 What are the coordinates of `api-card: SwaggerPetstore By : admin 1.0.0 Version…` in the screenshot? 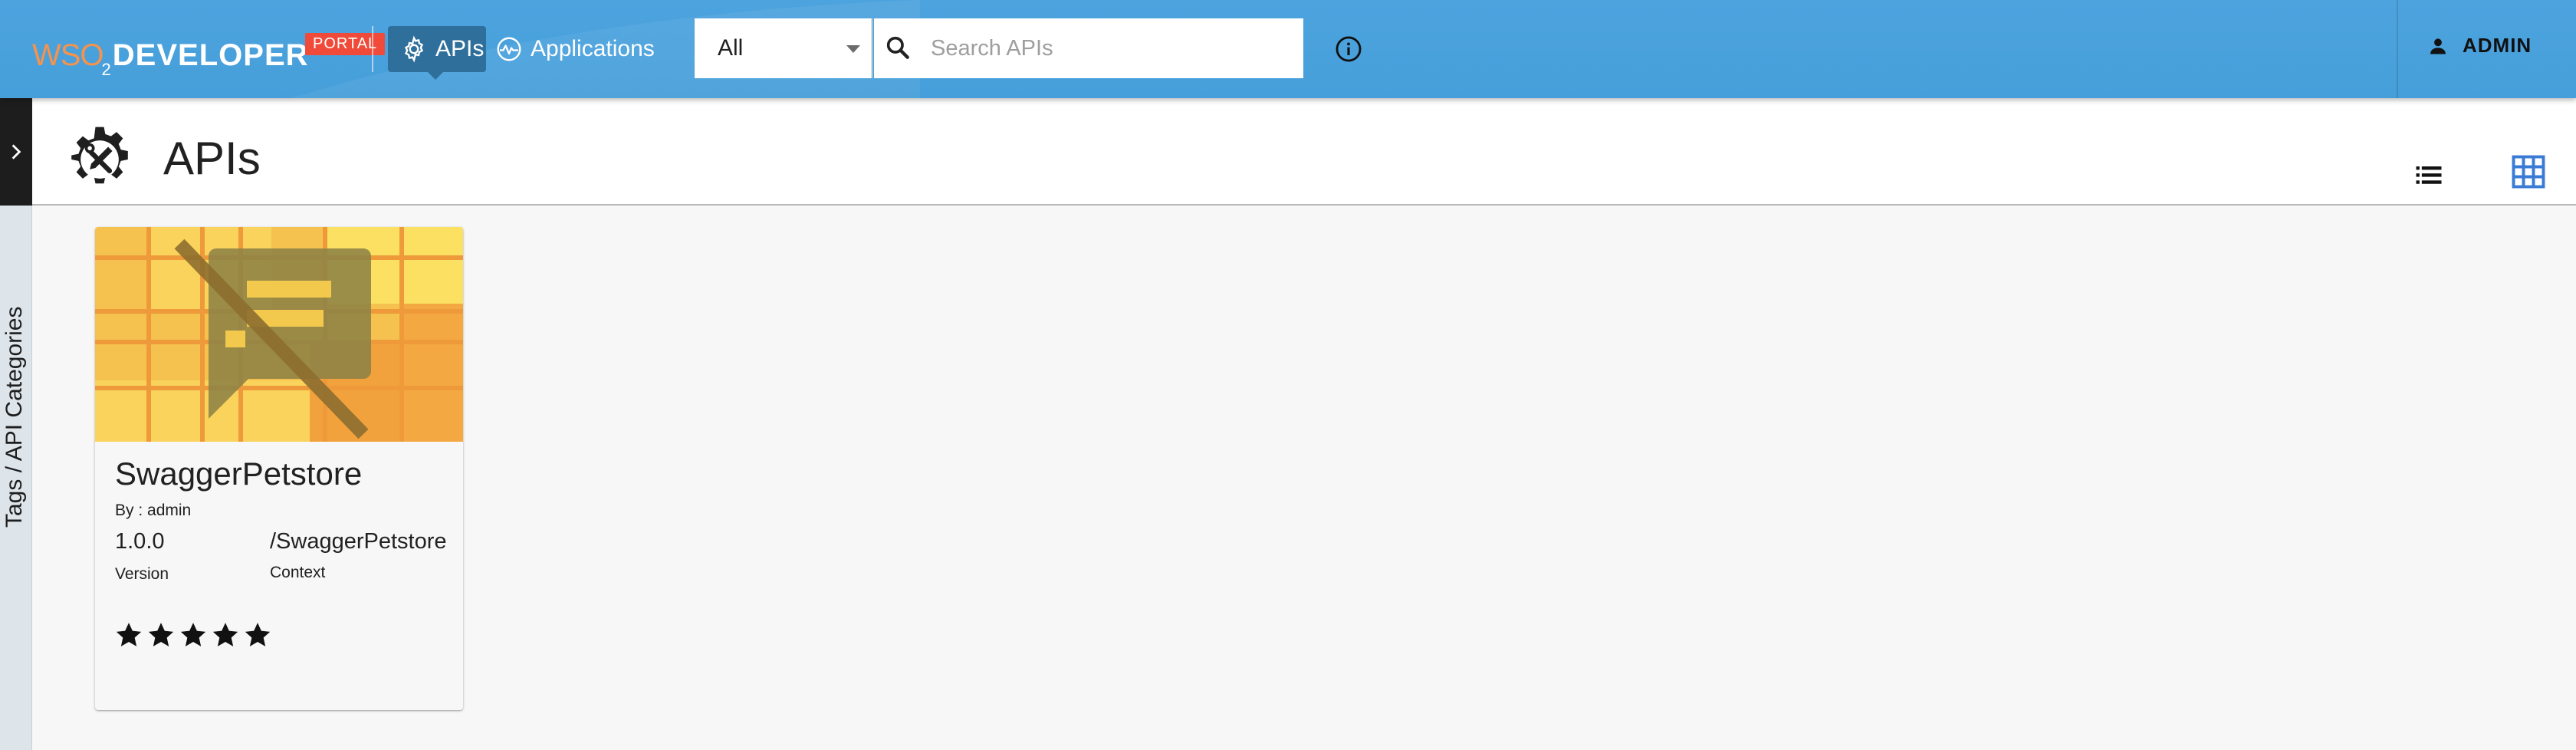 It's located at (279, 468).